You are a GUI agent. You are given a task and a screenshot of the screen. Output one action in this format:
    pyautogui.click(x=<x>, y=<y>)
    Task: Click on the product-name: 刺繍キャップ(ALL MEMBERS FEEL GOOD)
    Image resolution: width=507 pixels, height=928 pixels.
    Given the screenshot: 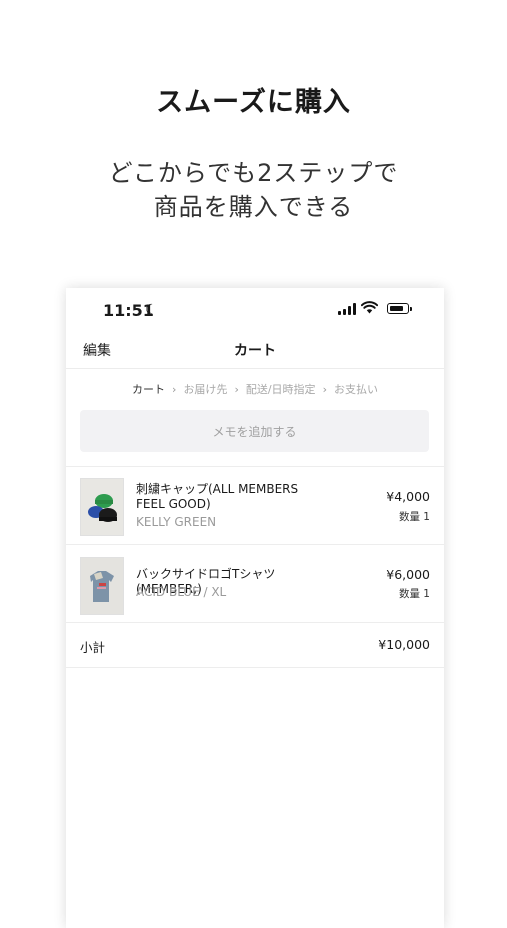 What is the action you would take?
    pyautogui.click(x=217, y=496)
    